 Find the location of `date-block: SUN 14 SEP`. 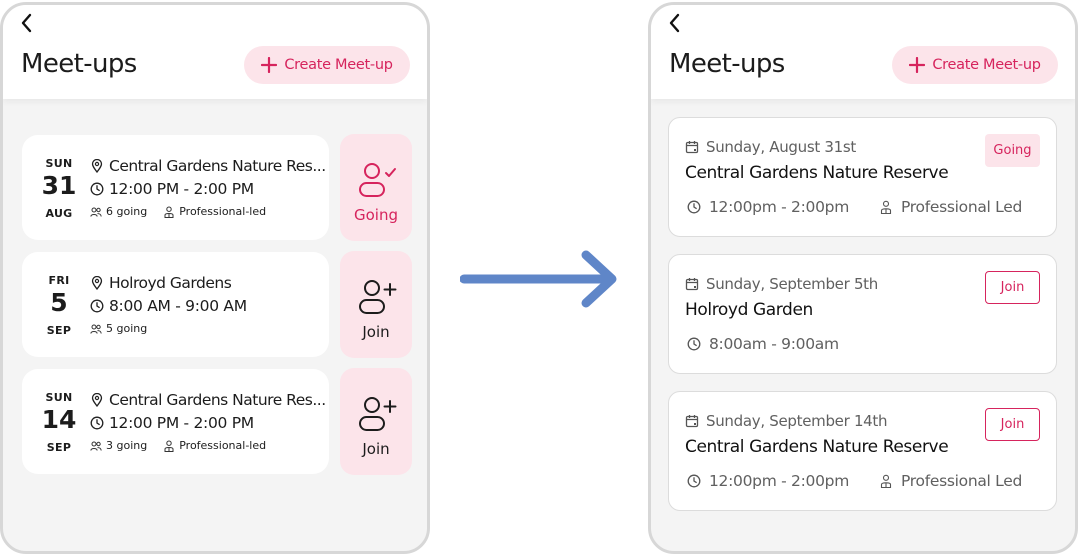

date-block: SUN 14 SEP is located at coordinates (59, 421).